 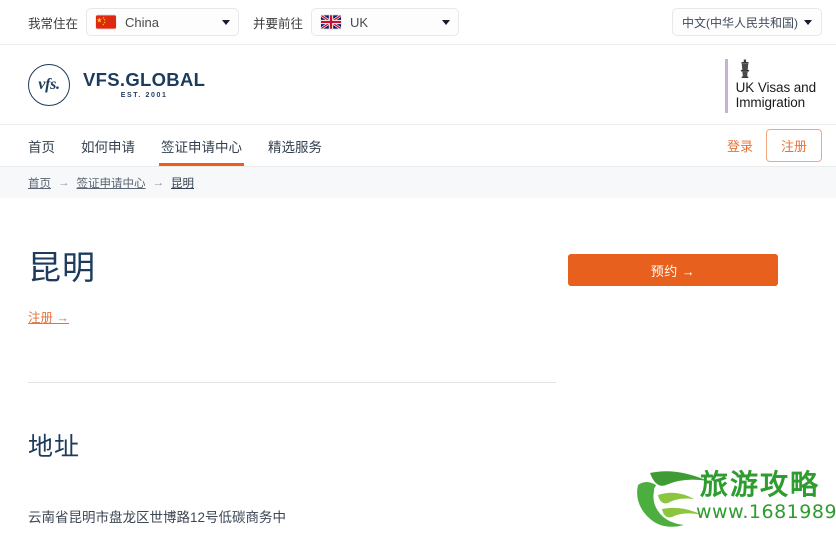 I want to click on residence-country-value: China, so click(x=142, y=22).